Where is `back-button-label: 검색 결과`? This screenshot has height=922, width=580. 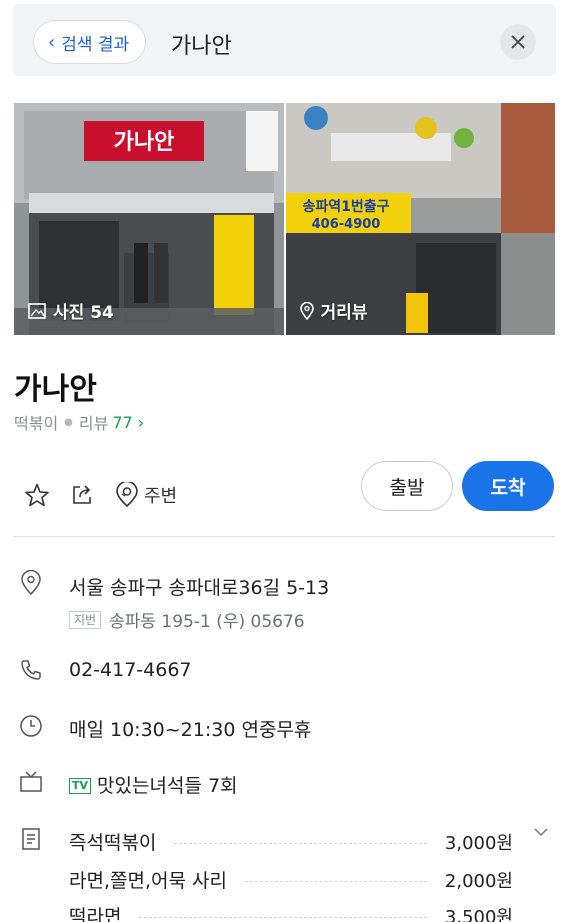
back-button-label: 검색 결과 is located at coordinates (95, 44).